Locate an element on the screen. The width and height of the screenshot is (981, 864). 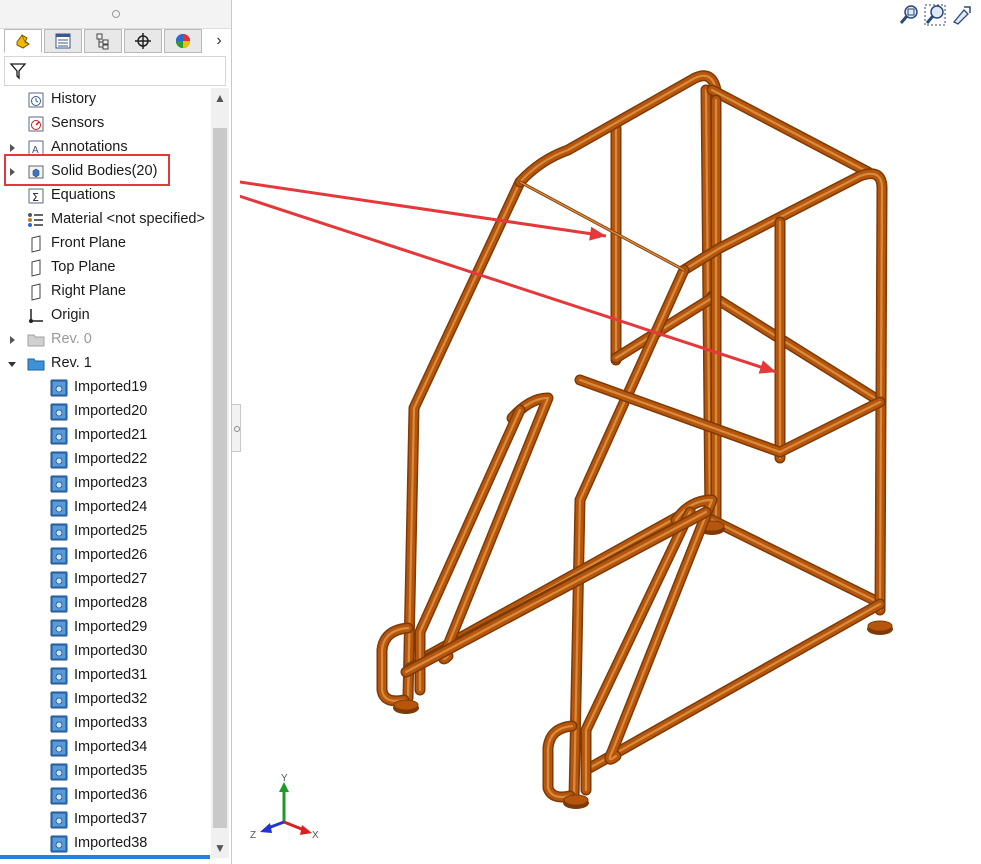
tab-dimxpertmanager is located at coordinates (143, 41).